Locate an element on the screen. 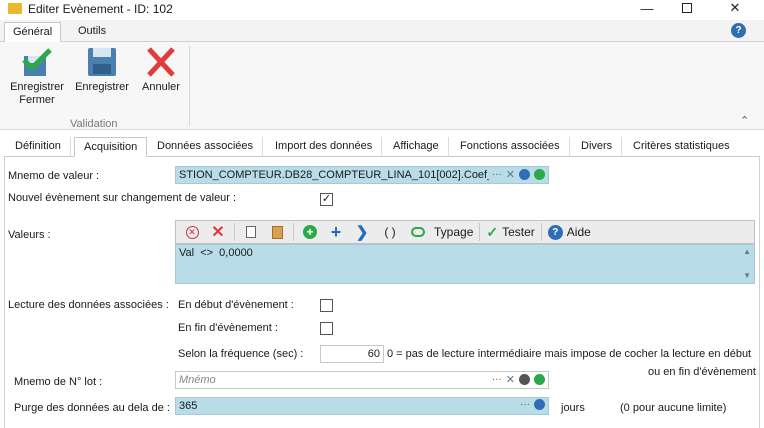 The height and width of the screenshot is (428, 764). aide-label: Aide is located at coordinates (578, 232).